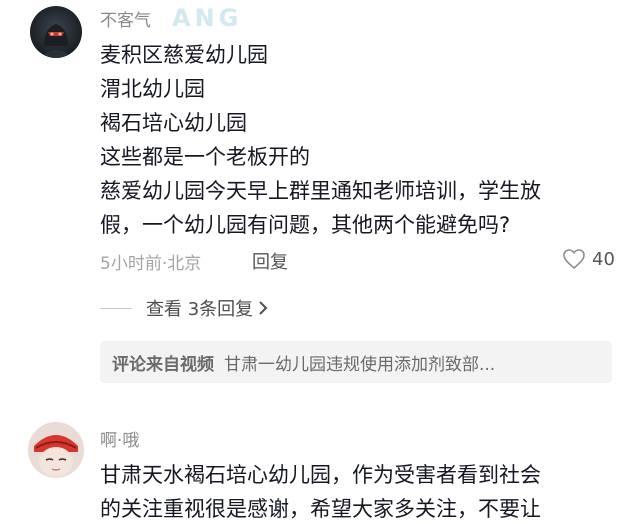 The width and height of the screenshot is (640, 524). I want to click on chevron-right-icon, so click(263, 308).